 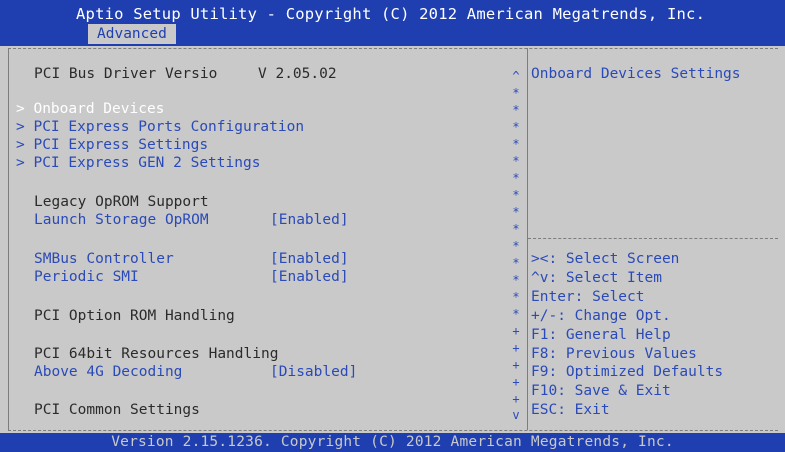 What do you see at coordinates (134, 316) in the screenshot?
I see `option-rom-heading: PCI Option ROM Handling` at bounding box center [134, 316].